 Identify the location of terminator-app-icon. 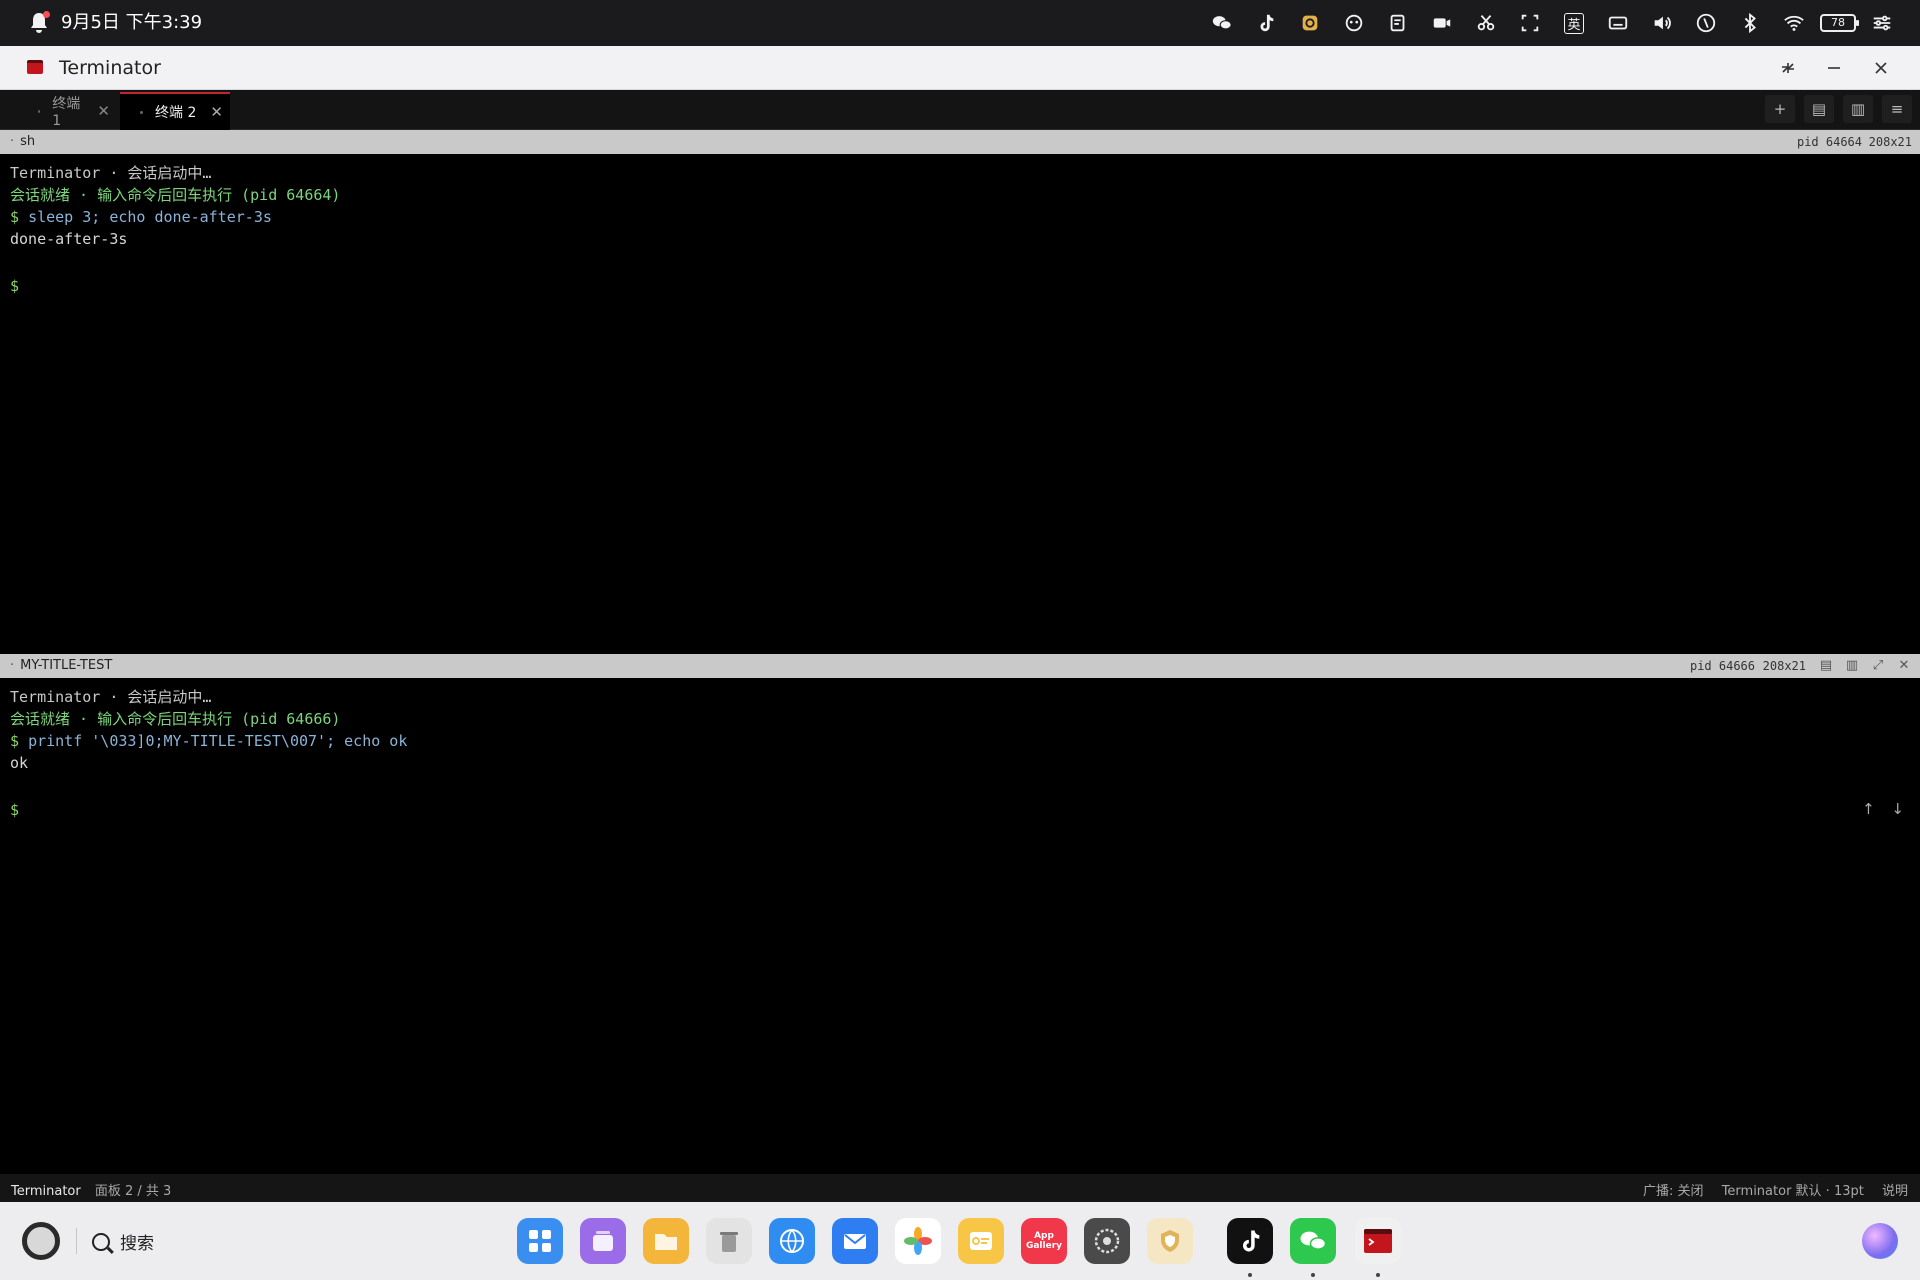
(35, 67).